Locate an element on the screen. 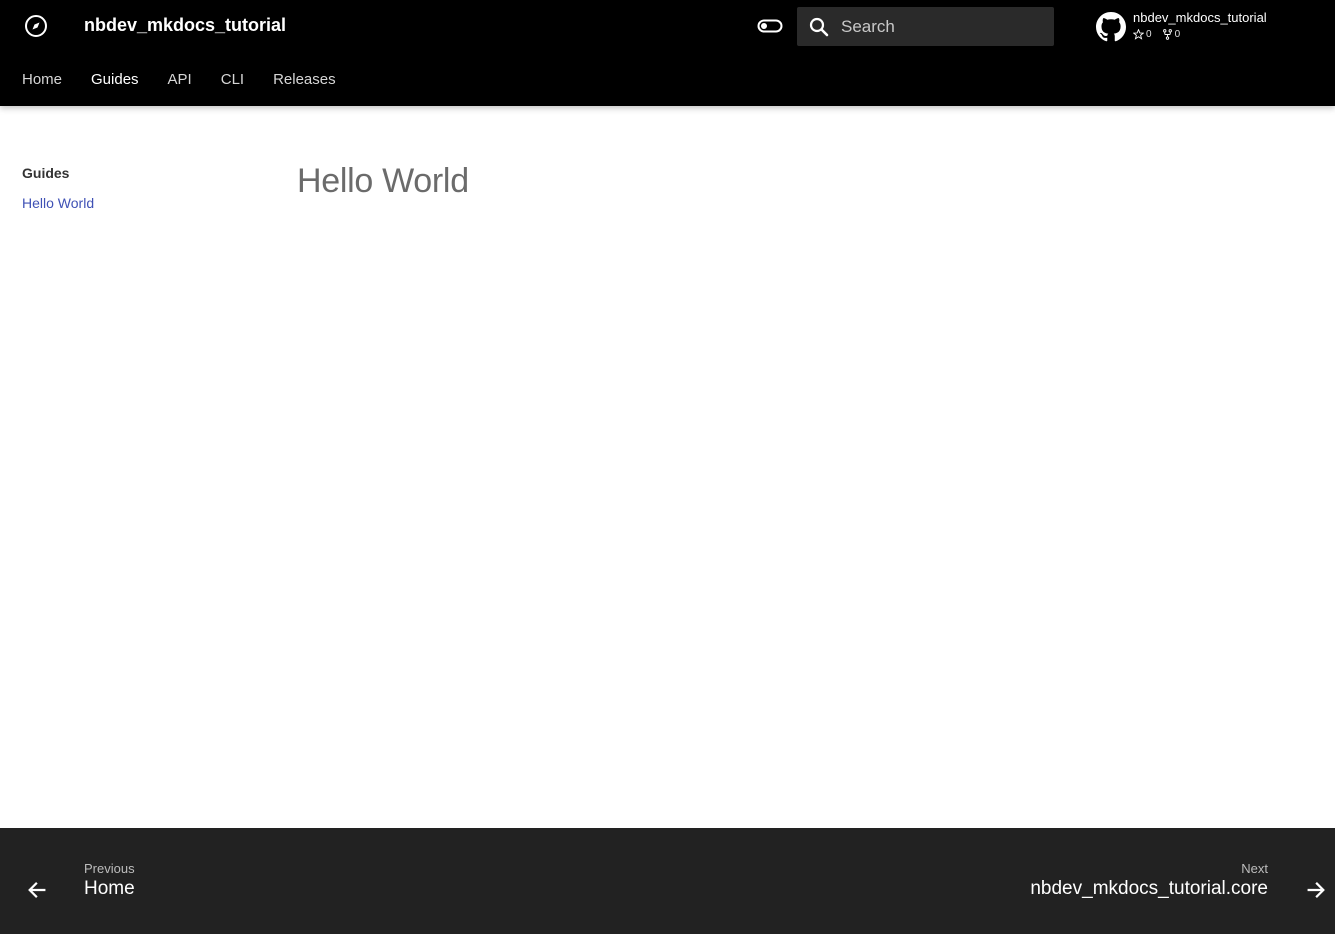  forks-count: 0 is located at coordinates (1171, 34).